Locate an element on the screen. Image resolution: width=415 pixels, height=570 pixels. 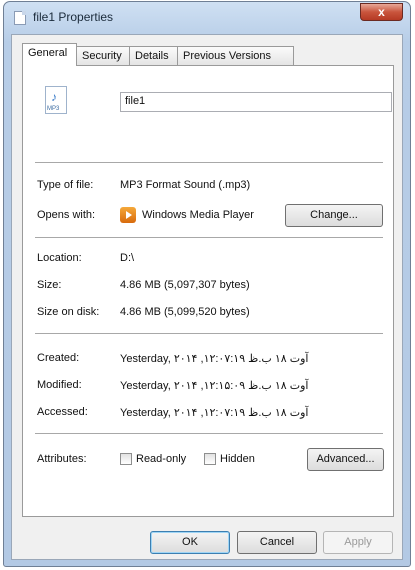
created-value: Yesterday, ۲۰۱۴ ,آوت ۱۸ ب.ظ ۱۲:۰۷:۱۹ is located at coordinates (214, 359).